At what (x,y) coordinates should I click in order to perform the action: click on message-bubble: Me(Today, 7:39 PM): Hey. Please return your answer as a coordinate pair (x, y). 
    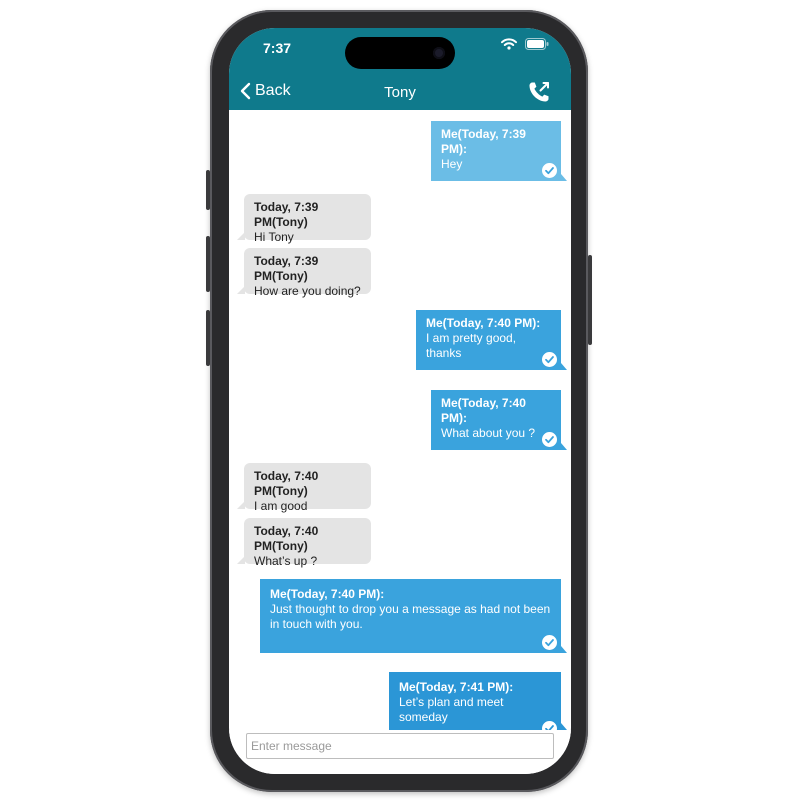
    Looking at the image, I should click on (499, 151).